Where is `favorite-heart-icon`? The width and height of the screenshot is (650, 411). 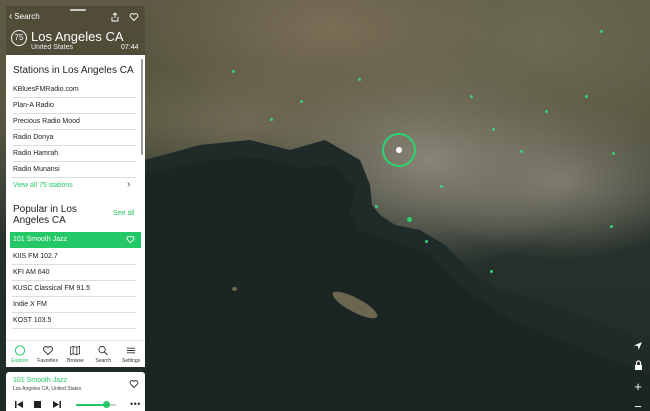 favorite-heart-icon is located at coordinates (134, 384).